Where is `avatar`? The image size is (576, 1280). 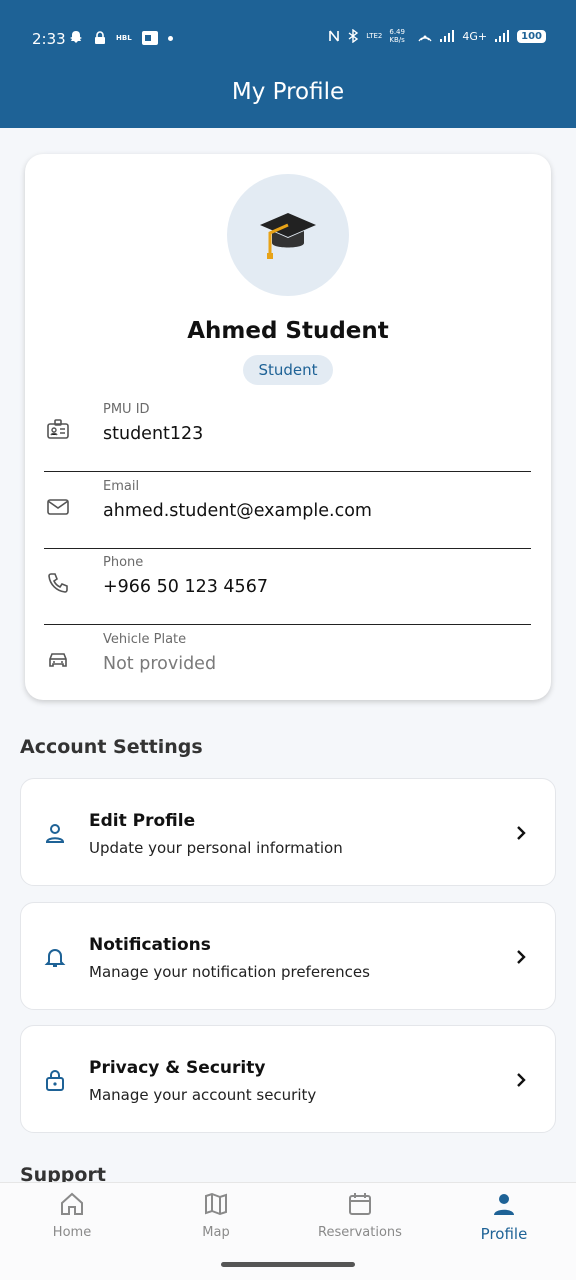
avatar is located at coordinates (288, 235).